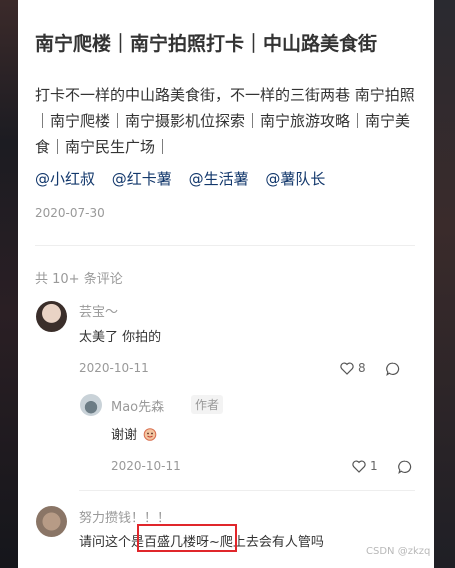  I want to click on post-date: 2020-07-30, so click(70, 213).